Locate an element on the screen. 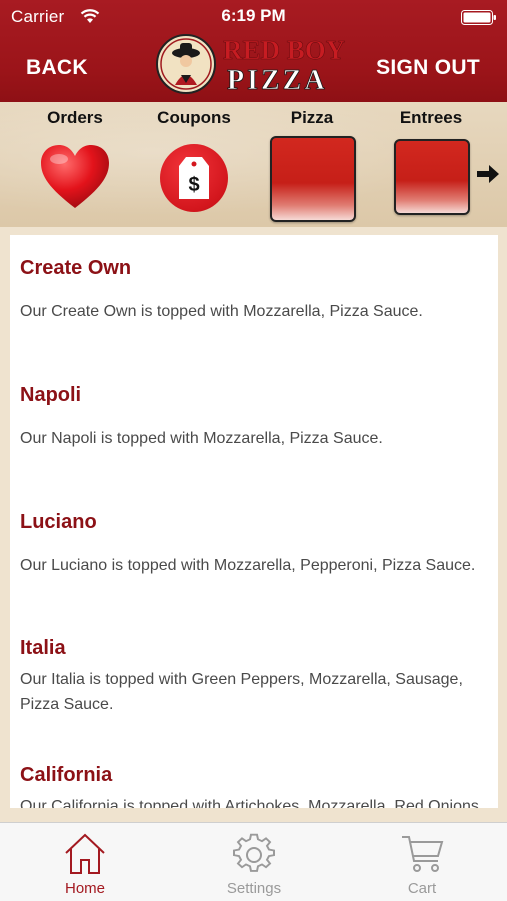 This screenshot has height=901, width=507. category-label: Entrees is located at coordinates (431, 117).